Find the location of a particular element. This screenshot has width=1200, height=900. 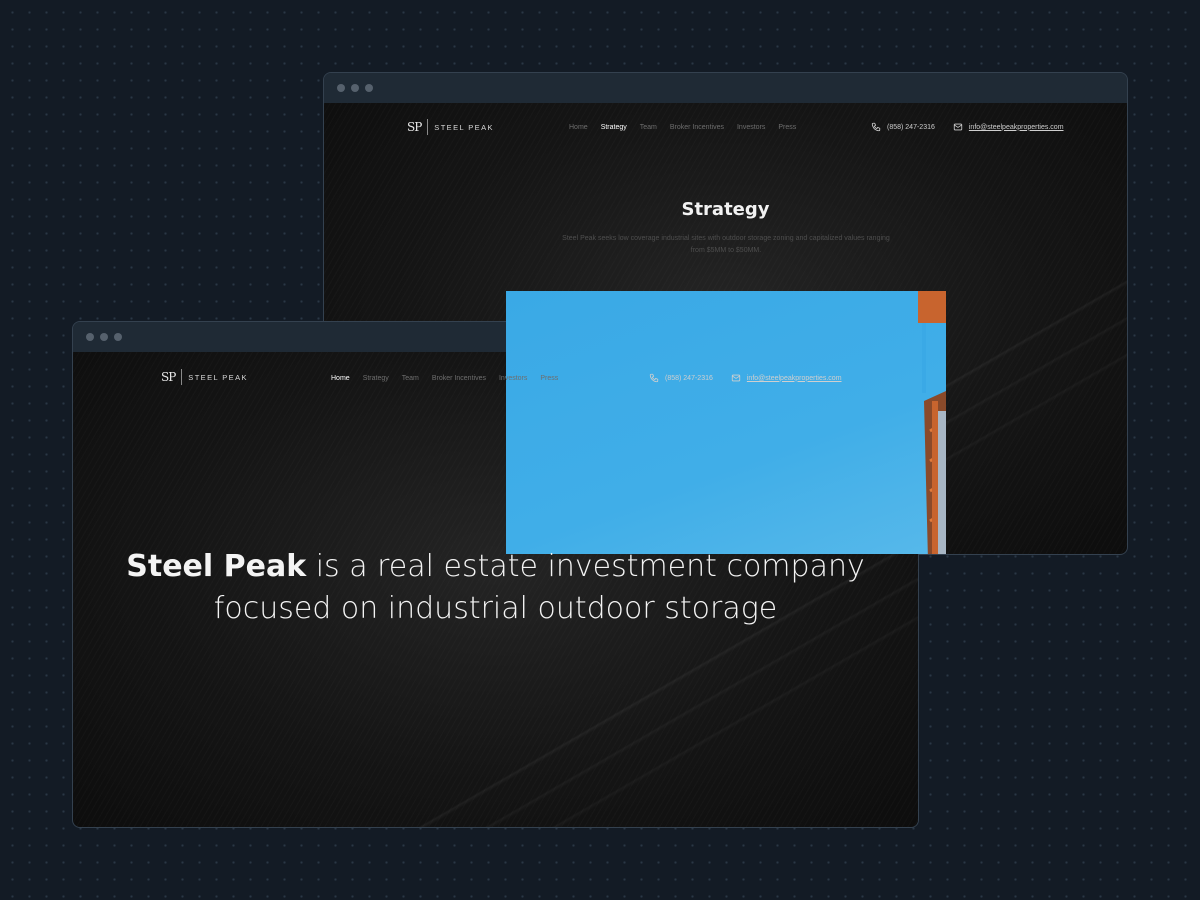

section-title: Strategy is located at coordinates (725, 209).